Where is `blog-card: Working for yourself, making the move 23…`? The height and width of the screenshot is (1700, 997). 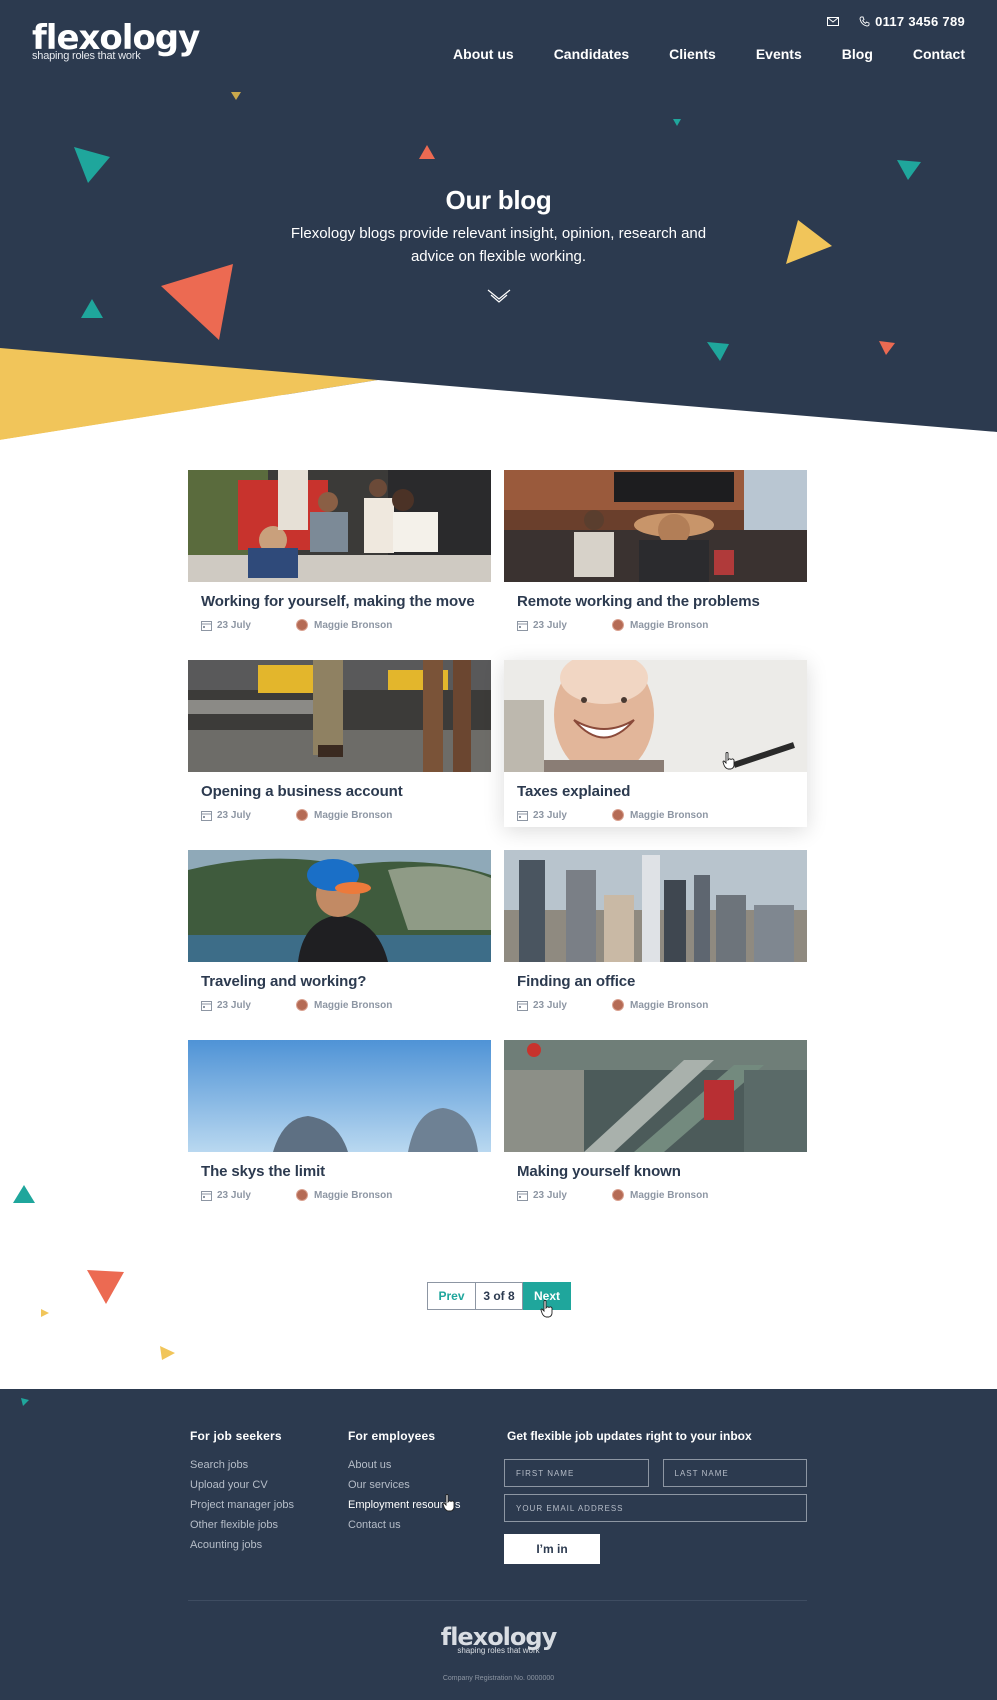 blog-card: Working for yourself, making the move 23… is located at coordinates (339, 553).